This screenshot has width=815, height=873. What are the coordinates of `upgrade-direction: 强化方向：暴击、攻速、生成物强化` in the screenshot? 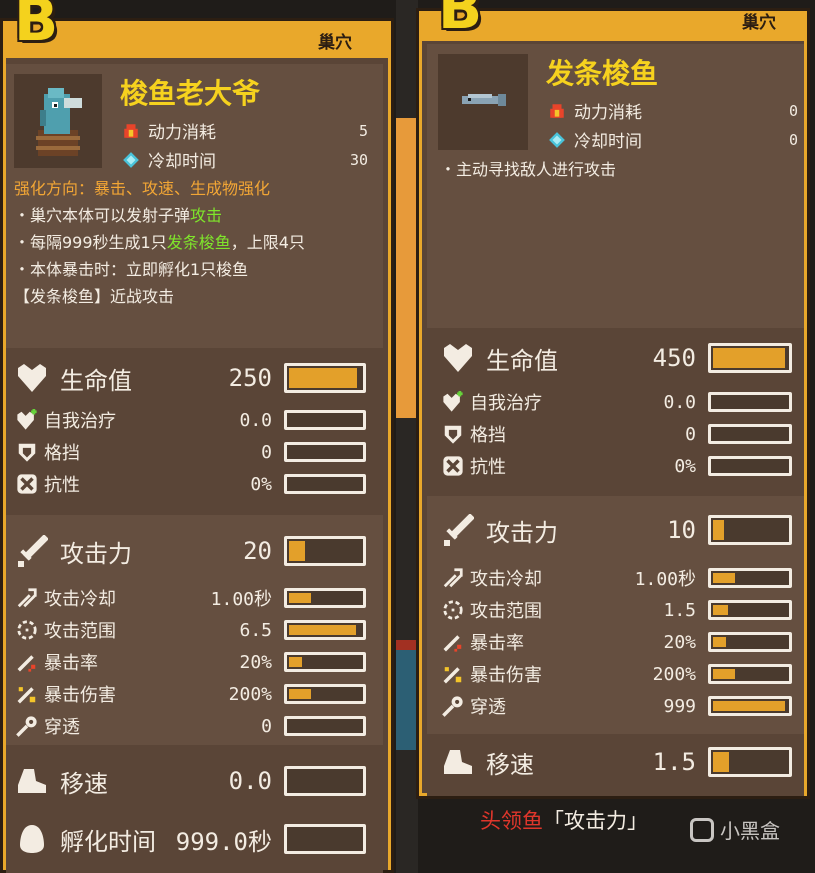 It's located at (142, 188).